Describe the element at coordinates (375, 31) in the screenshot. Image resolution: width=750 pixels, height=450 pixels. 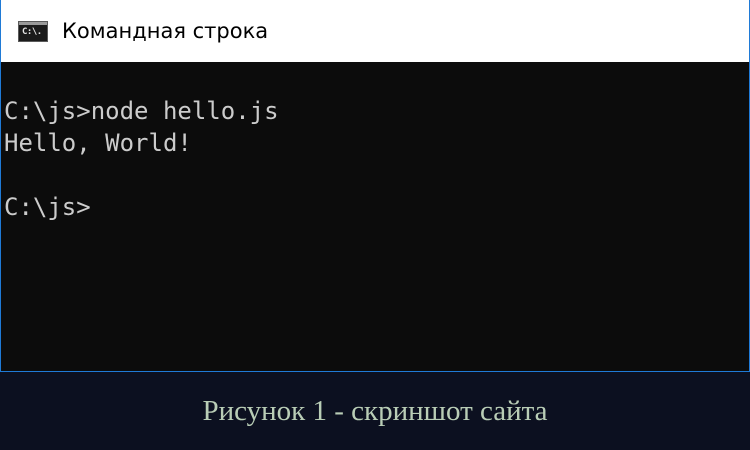
I see `title-bar: C:\. Командная строка` at that location.